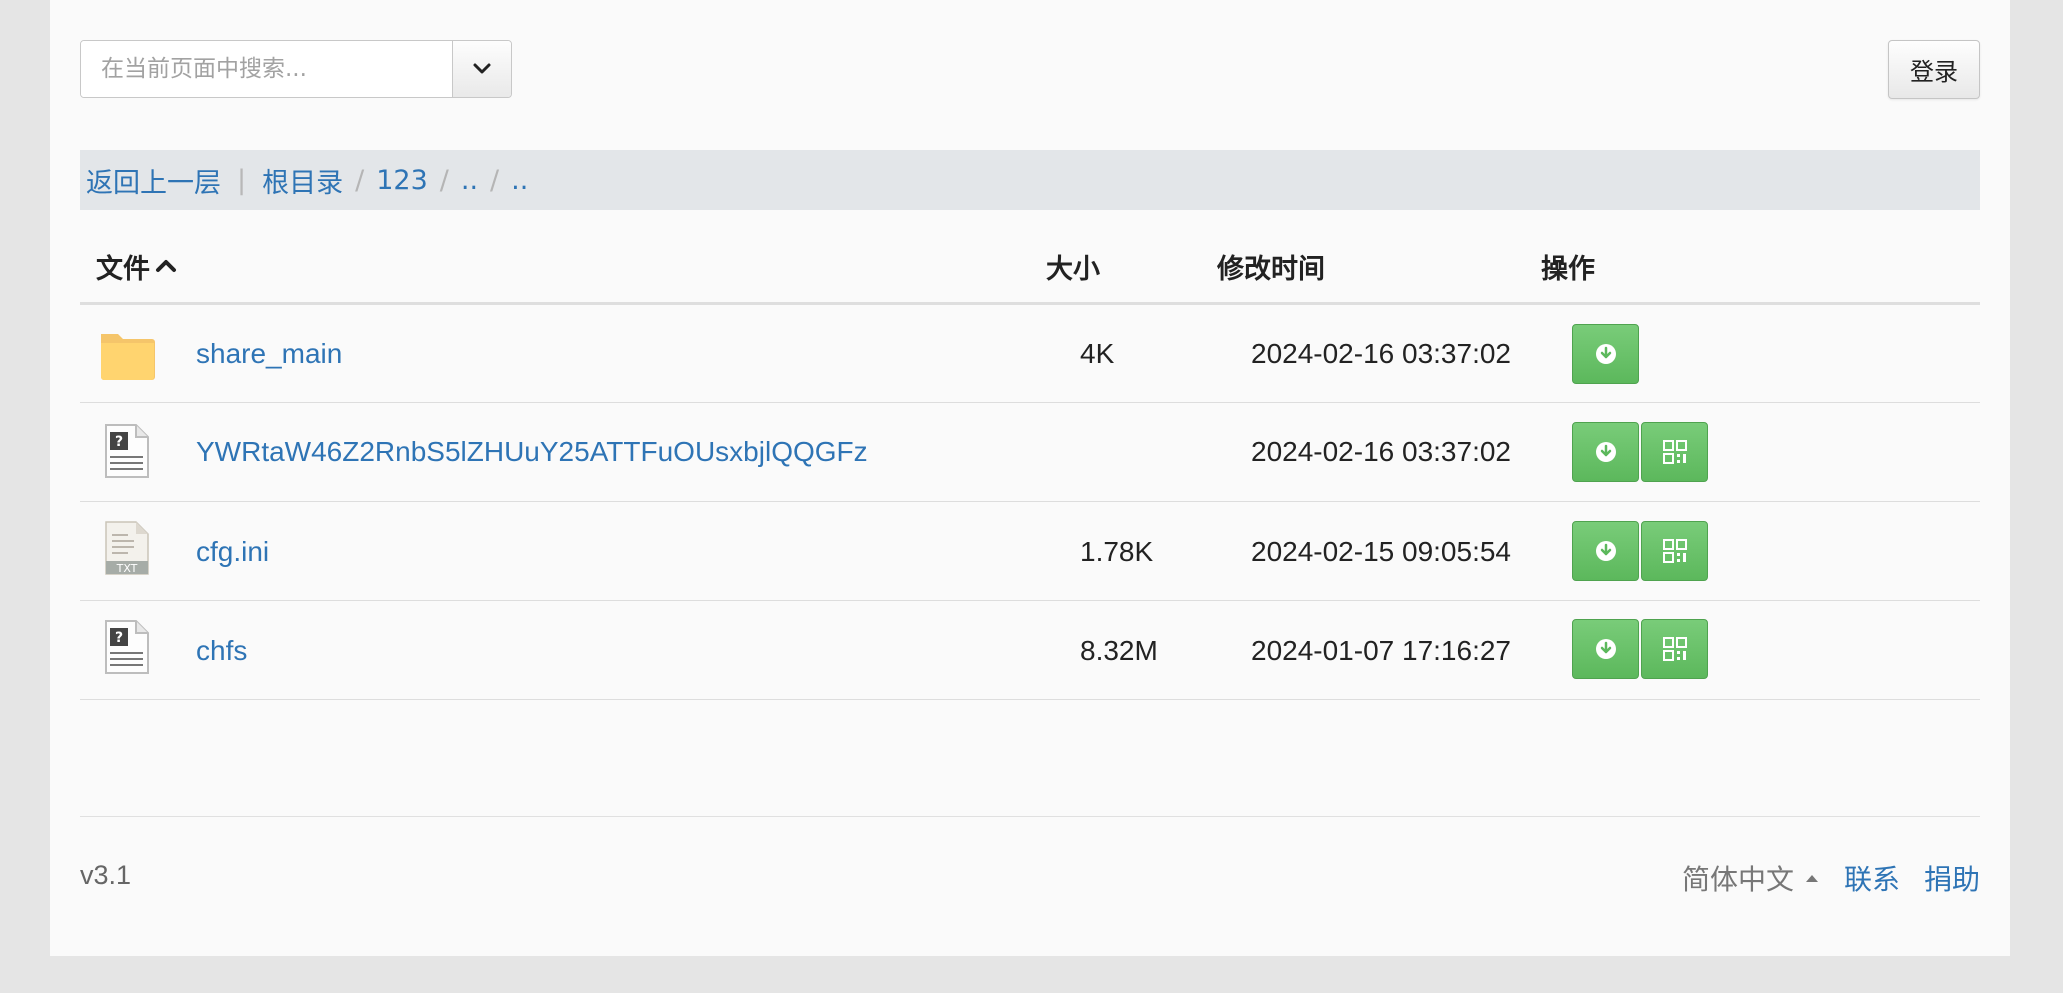 The width and height of the screenshot is (2063, 993). What do you see at coordinates (1030, 180) in the screenshot?
I see `breadcrumb: 返回上一层 | 根目录 / 123 / .. / ..` at bounding box center [1030, 180].